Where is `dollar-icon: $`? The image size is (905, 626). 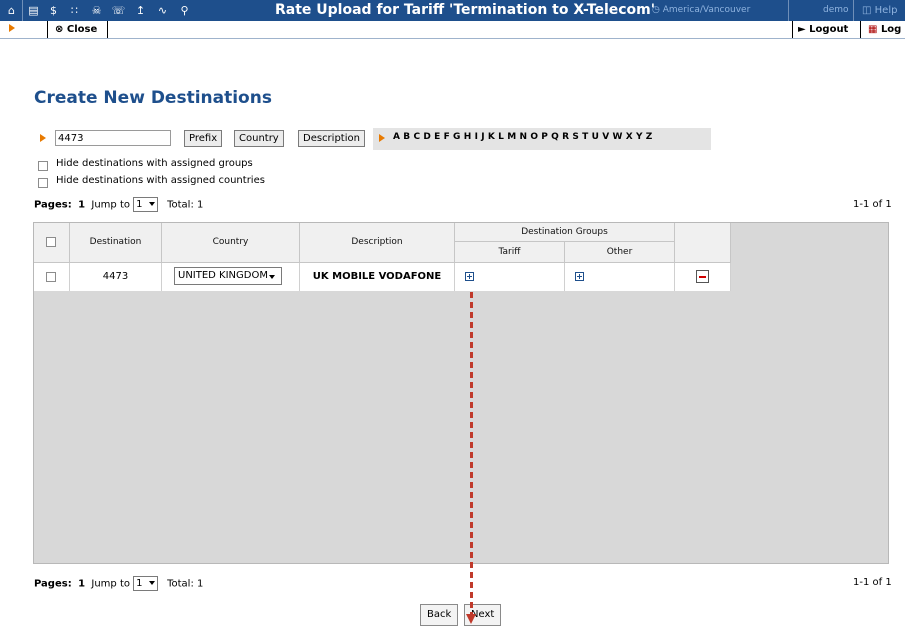
dollar-icon: $ is located at coordinates (53, 10).